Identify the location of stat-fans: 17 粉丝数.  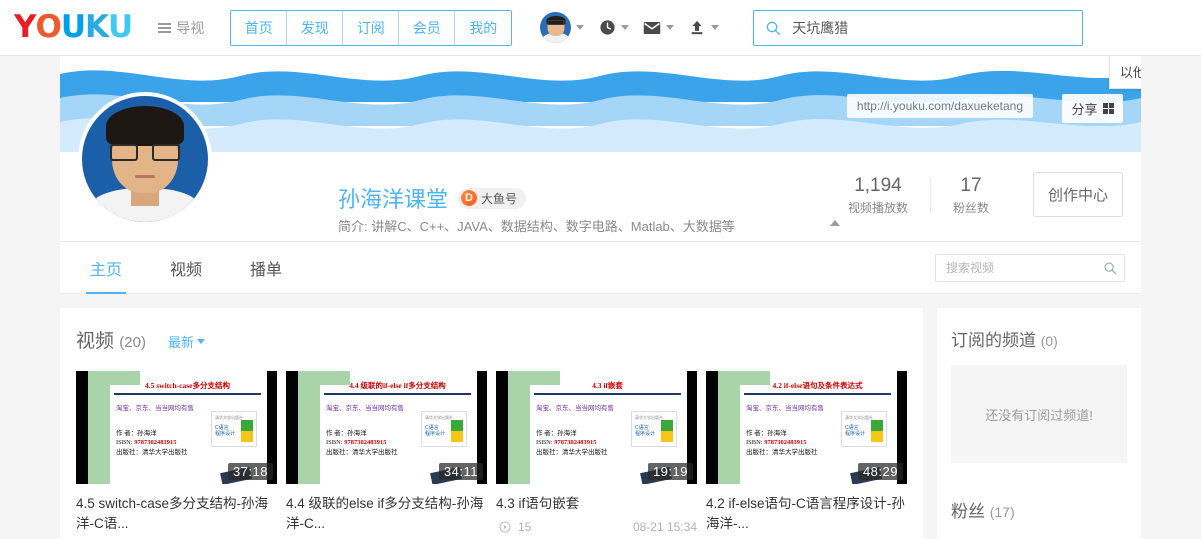
(971, 194).